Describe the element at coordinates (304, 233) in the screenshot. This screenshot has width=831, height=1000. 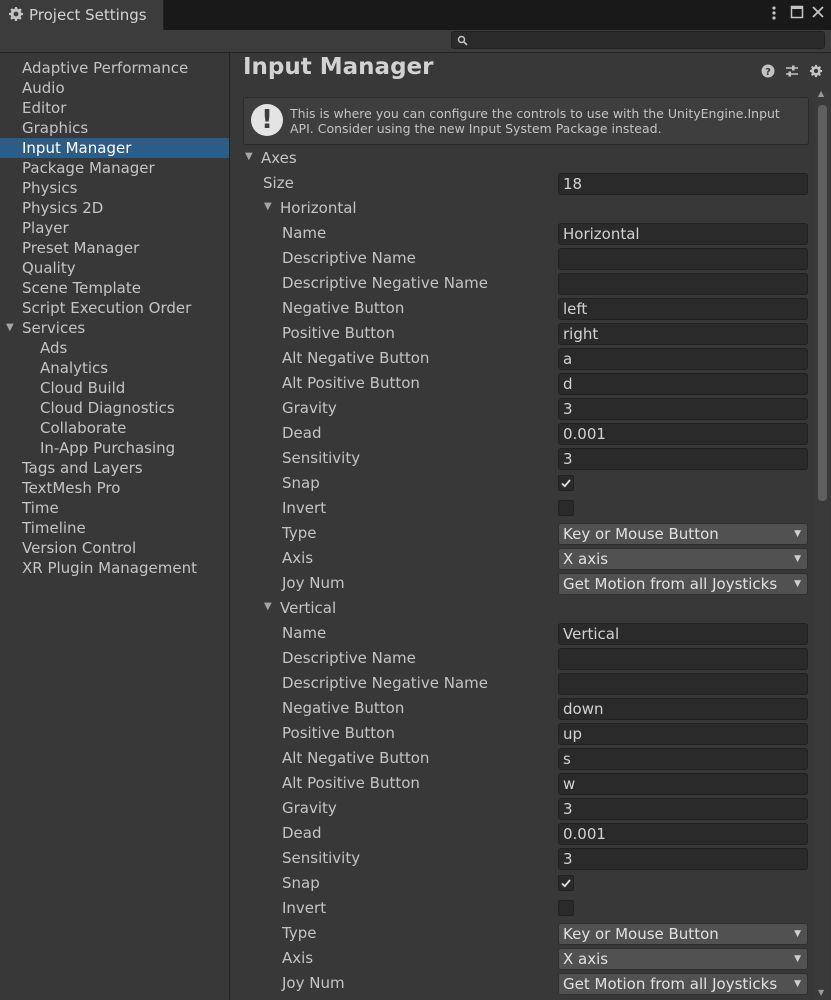
I see `name-label: Name` at that location.